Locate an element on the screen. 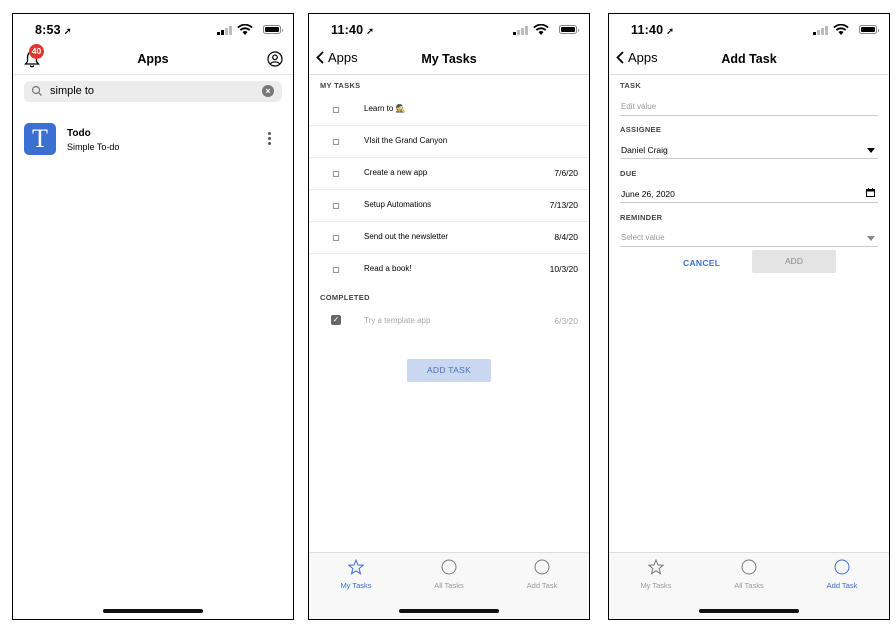 This screenshot has height=633, width=896. page-title: Add Task is located at coordinates (749, 59).